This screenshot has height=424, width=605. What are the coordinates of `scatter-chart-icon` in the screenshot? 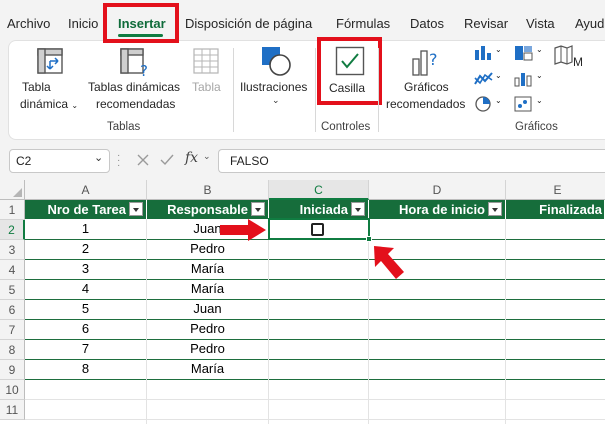 It's located at (524, 104).